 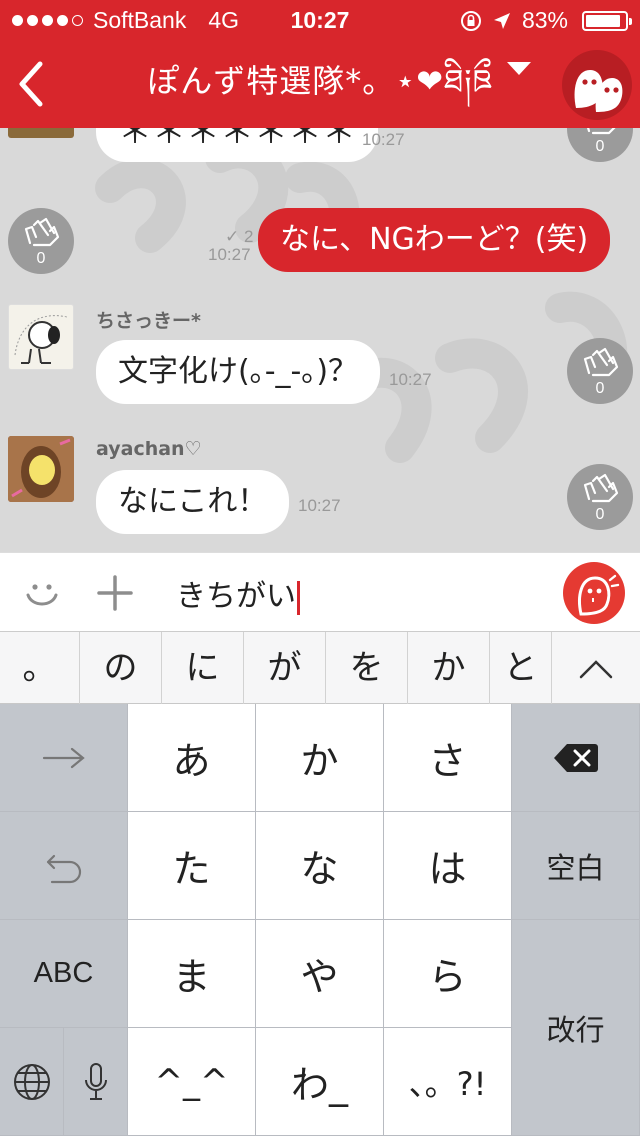 What do you see at coordinates (448, 974) in the screenshot?
I see `key-ra: ら` at bounding box center [448, 974].